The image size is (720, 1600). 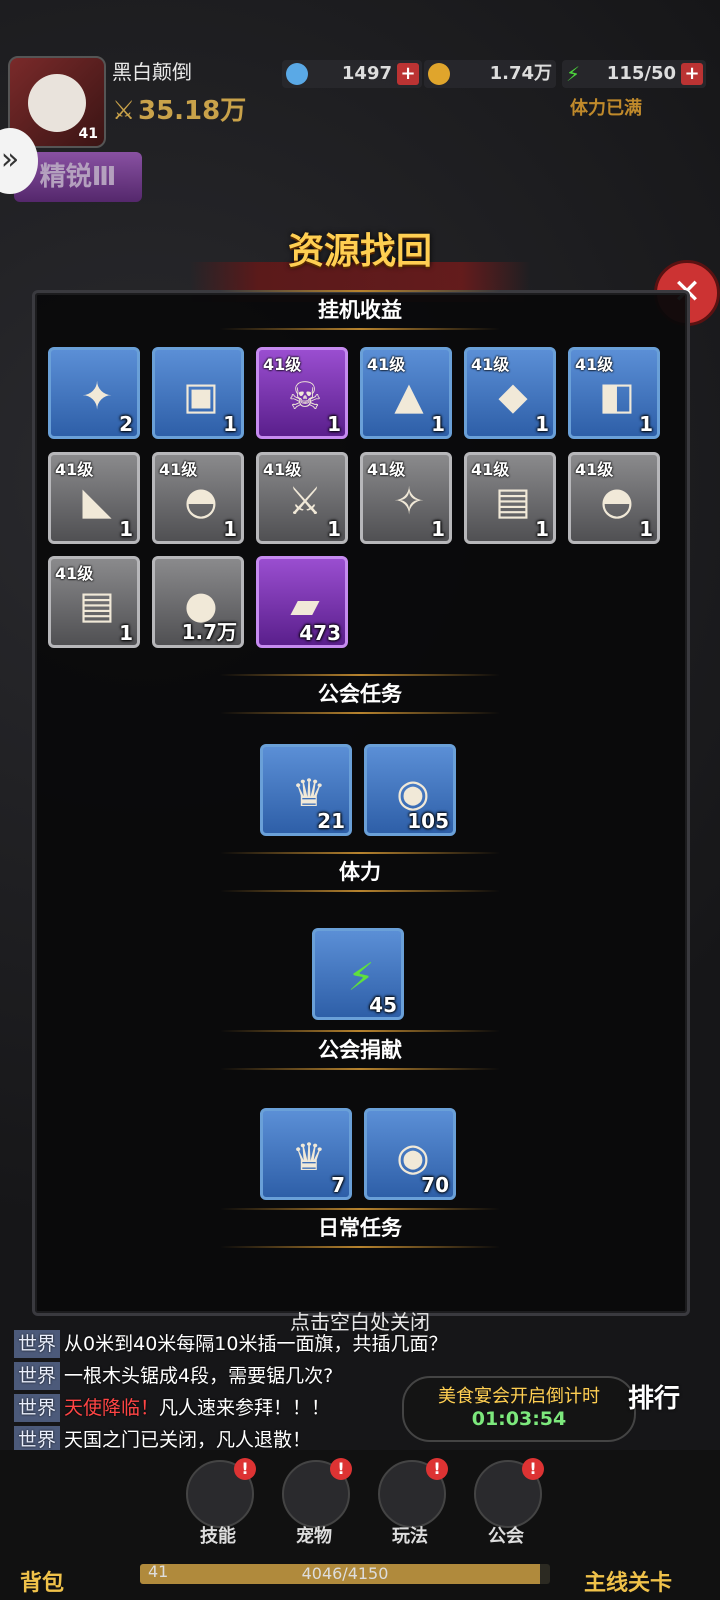 What do you see at coordinates (573, 74) in the screenshot?
I see `lightning-icon: ⚡` at bounding box center [573, 74].